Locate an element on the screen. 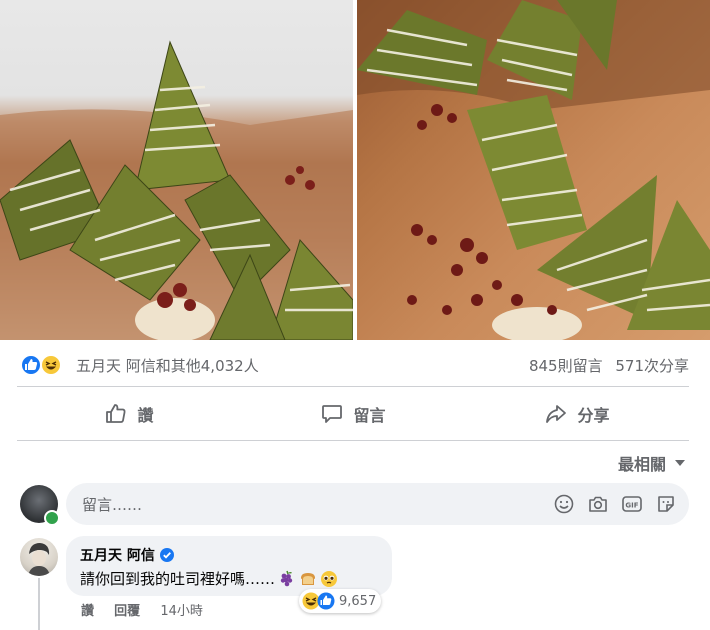 The width and height of the screenshot is (710, 630). reaction-icons is located at coordinates (43, 366).